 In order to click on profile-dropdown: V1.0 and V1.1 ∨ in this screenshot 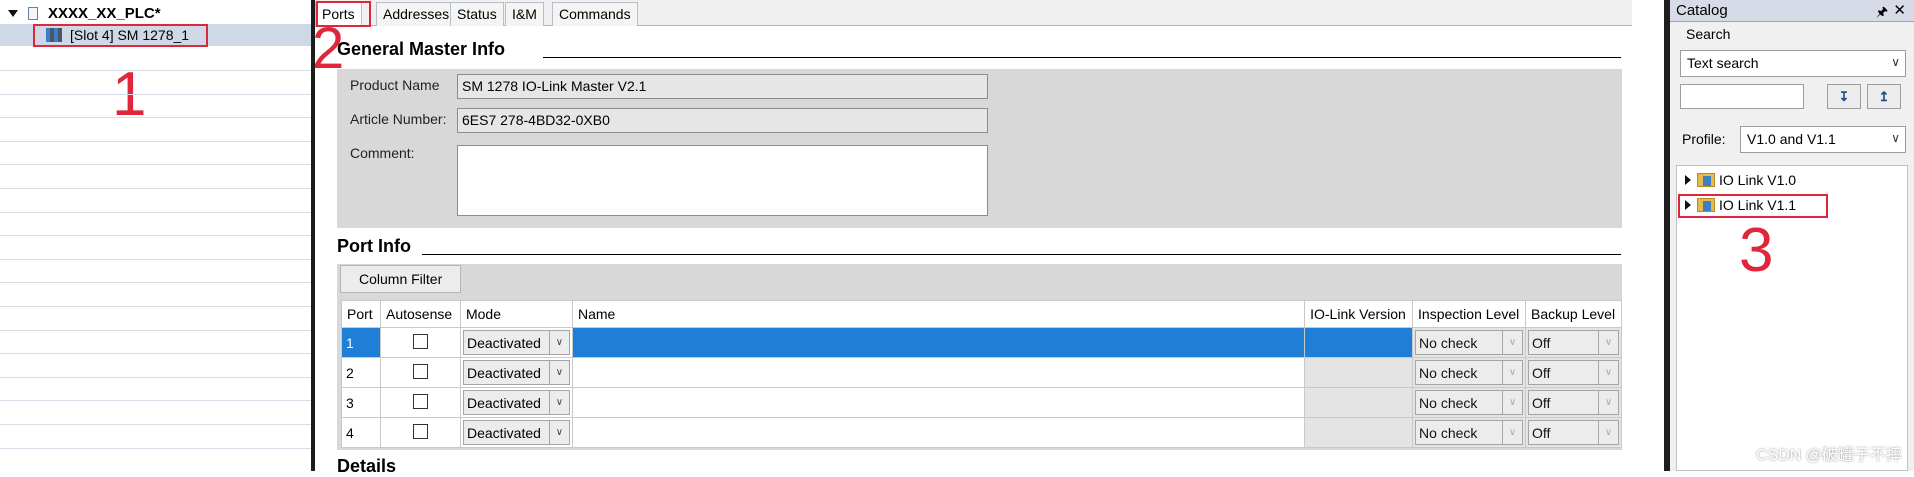, I will do `click(1823, 139)`.